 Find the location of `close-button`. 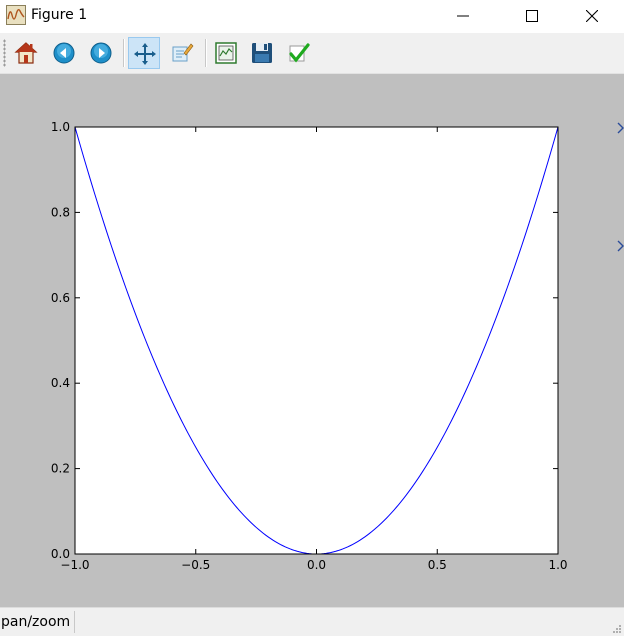

close-button is located at coordinates (592, 16).